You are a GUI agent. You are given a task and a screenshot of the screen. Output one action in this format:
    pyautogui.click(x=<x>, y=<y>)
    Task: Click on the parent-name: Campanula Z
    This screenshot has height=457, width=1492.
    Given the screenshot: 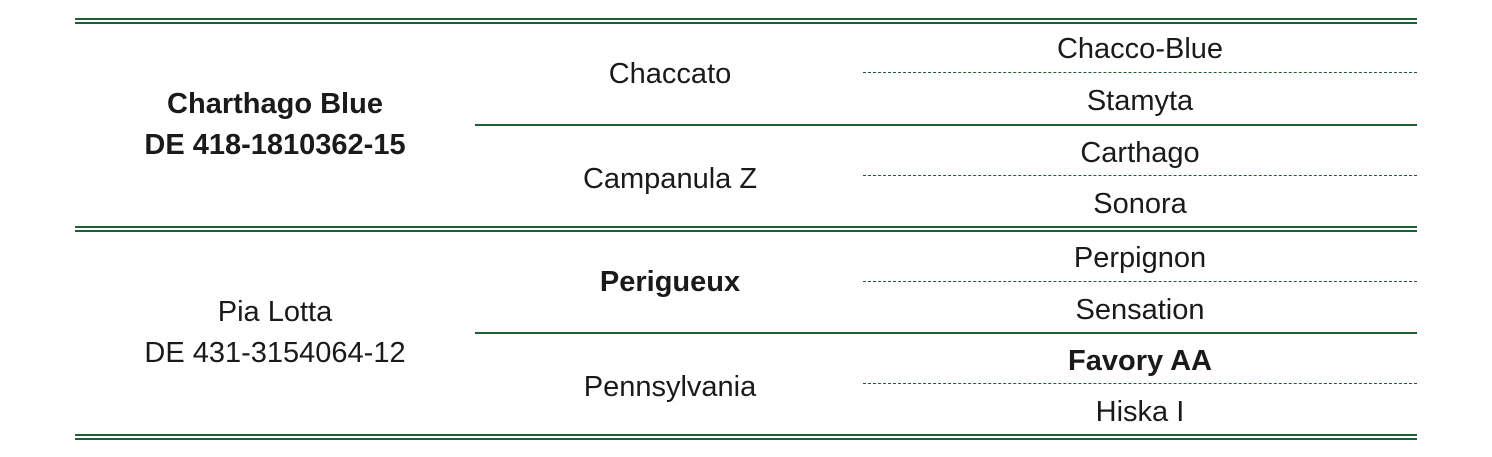 What is the action you would take?
    pyautogui.click(x=670, y=178)
    